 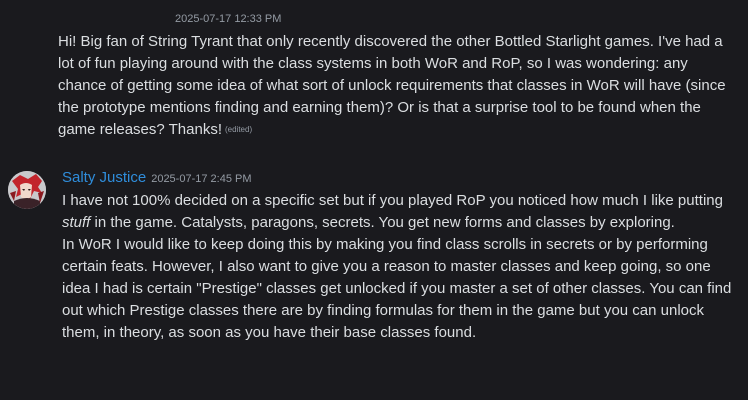 I want to click on author-name: Salty Justice, so click(x=104, y=177).